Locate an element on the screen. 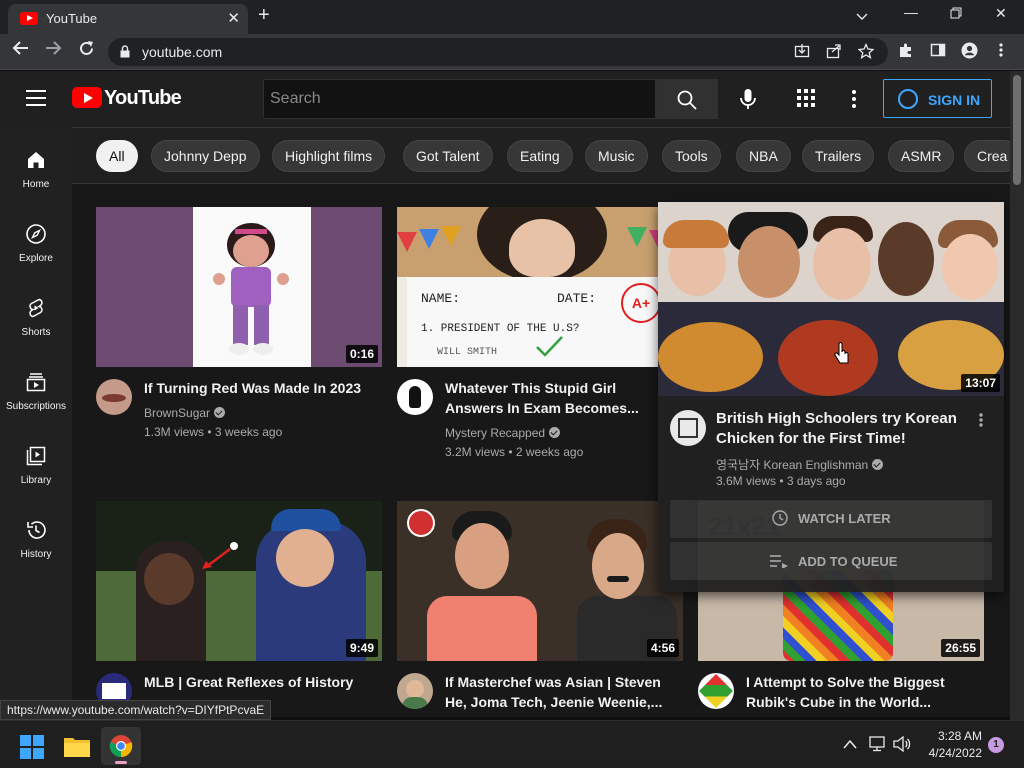  chip-asmr: ASMR is located at coordinates (921, 156).